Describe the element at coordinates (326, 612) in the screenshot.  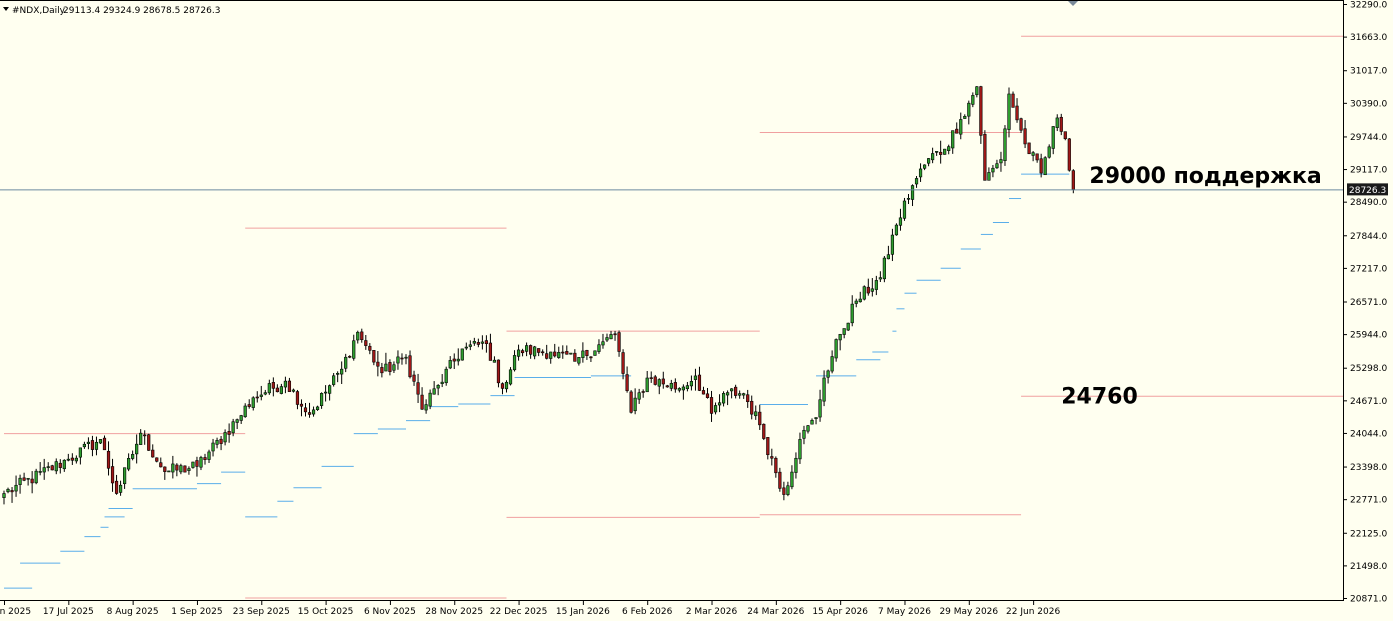
I see `x-tick-label: 15 Oct 2025` at that location.